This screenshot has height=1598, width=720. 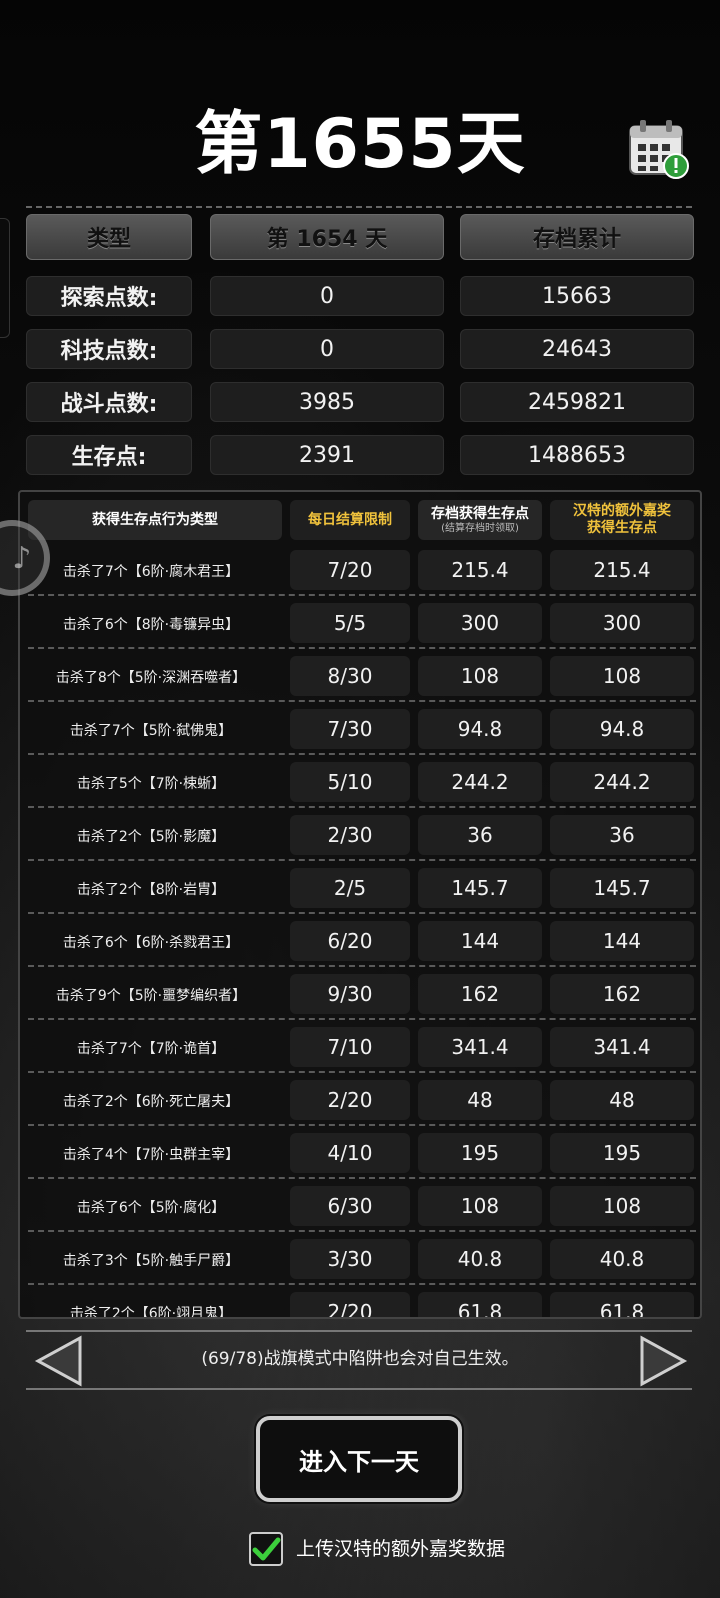 I want to click on summary-day-explore: 0, so click(x=327, y=296).